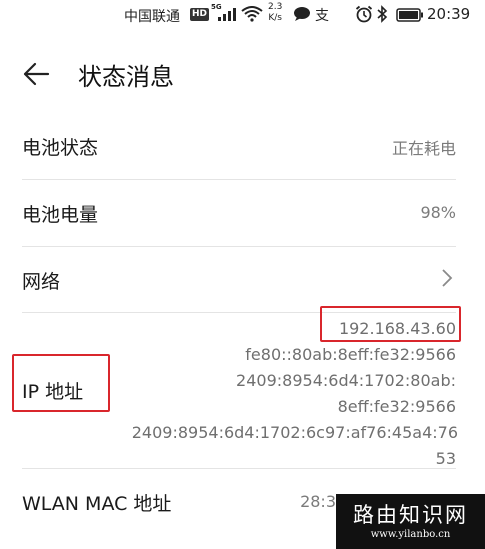  Describe the element at coordinates (410, 17) in the screenshot. I see `battery-icon` at that location.